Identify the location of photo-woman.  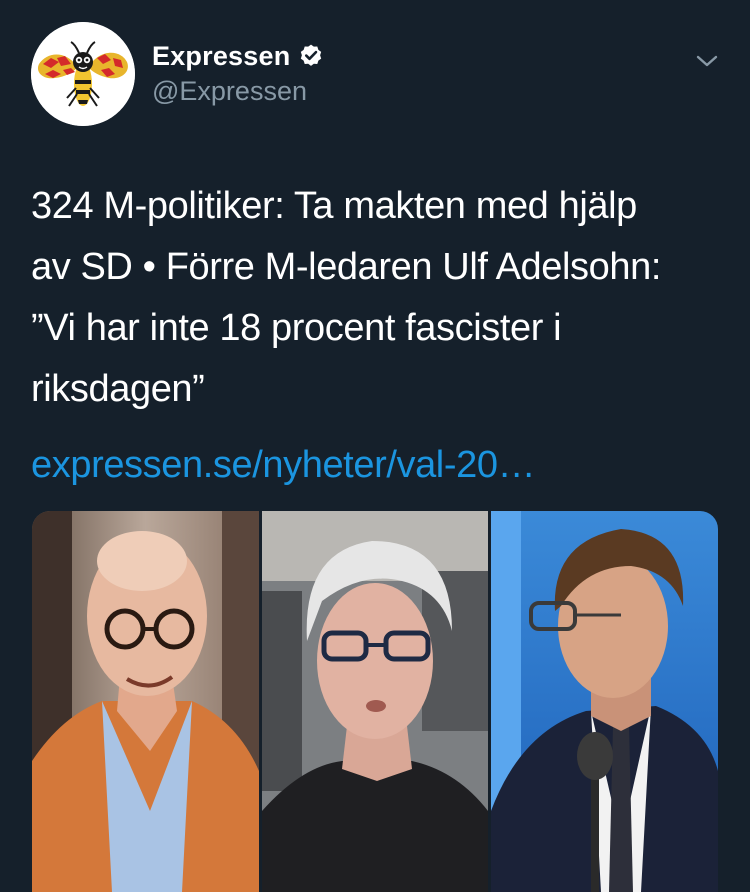
(375, 701).